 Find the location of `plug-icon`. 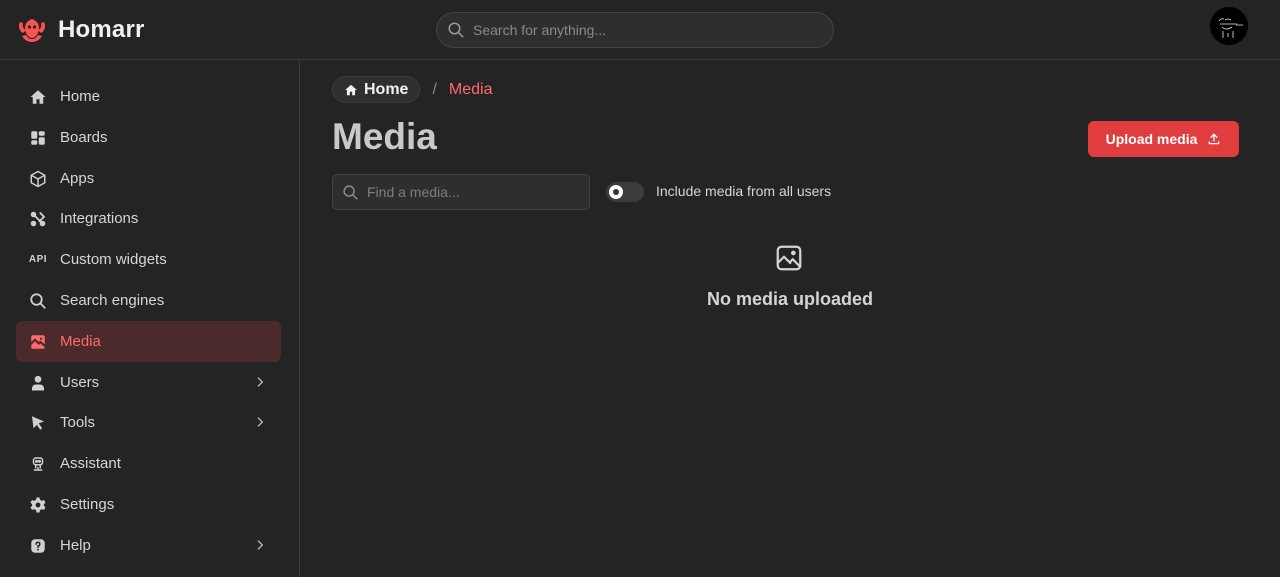

plug-icon is located at coordinates (38, 219).